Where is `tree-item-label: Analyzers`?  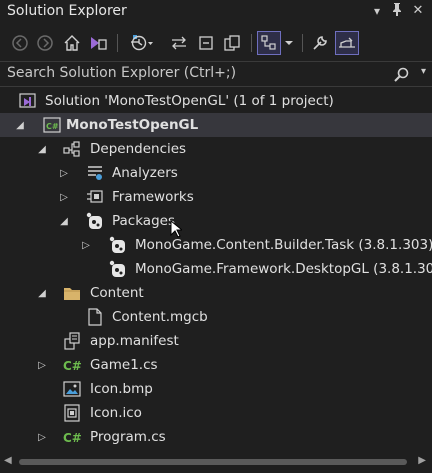
tree-item-label: Analyzers is located at coordinates (145, 173).